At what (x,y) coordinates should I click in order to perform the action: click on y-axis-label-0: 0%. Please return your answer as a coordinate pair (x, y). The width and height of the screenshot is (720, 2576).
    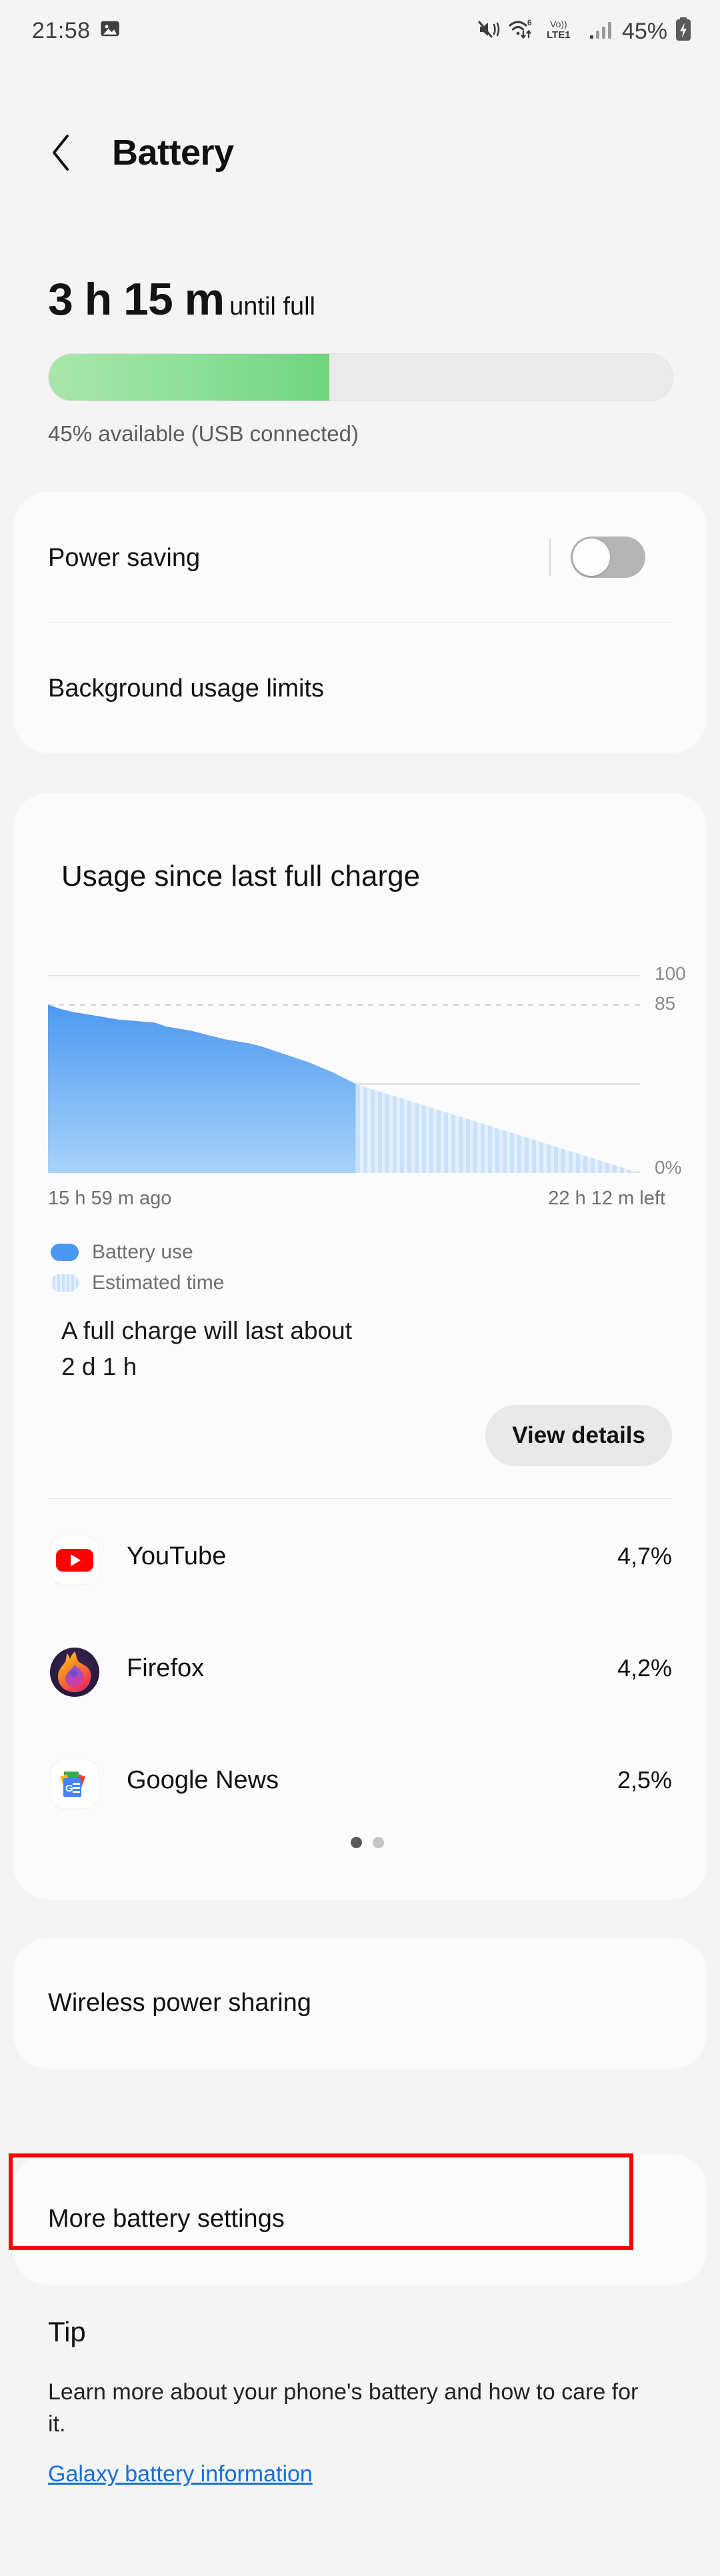
    Looking at the image, I should click on (668, 1168).